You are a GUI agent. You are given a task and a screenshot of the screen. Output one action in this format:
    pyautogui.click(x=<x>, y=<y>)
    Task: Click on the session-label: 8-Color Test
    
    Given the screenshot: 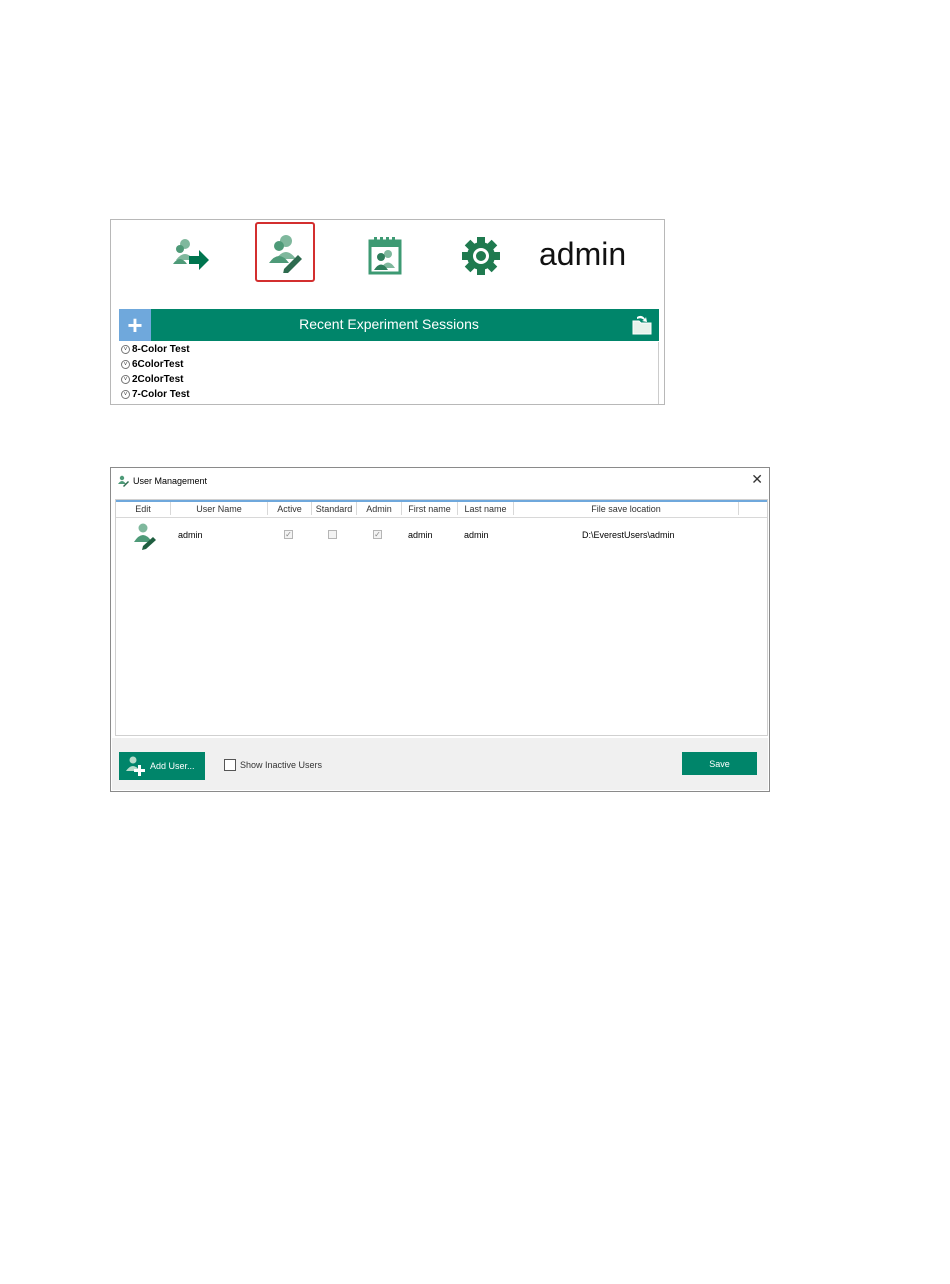 What is the action you would take?
    pyautogui.click(x=161, y=349)
    